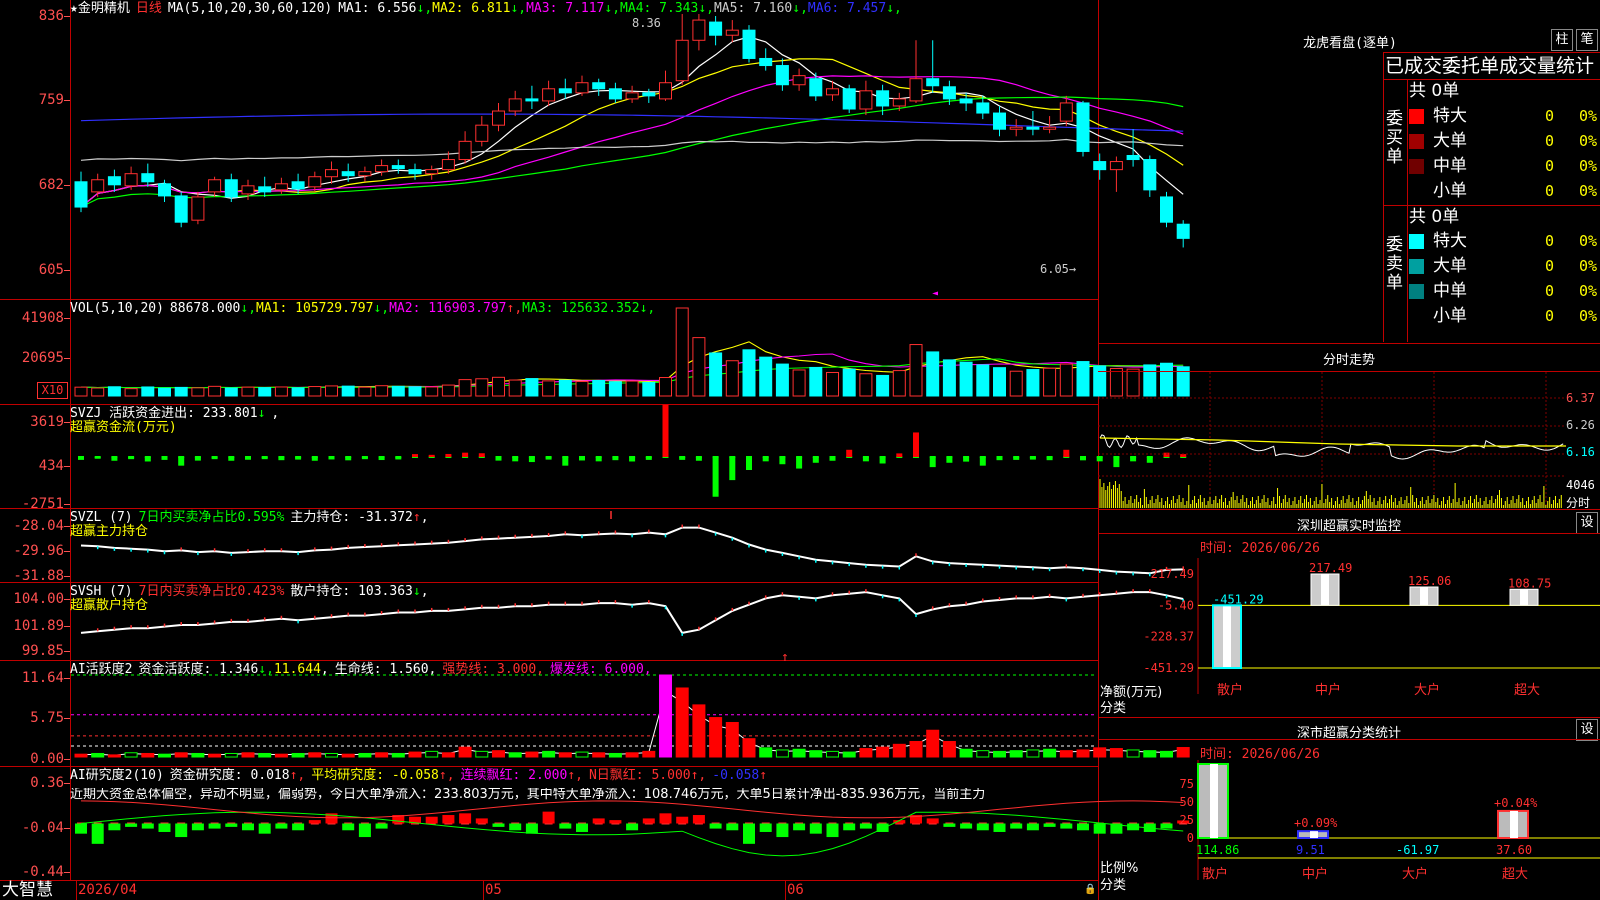 The image size is (1600, 900). Describe the element at coordinates (38, 599) in the screenshot. I see `y-tick-label: 104.00` at that location.